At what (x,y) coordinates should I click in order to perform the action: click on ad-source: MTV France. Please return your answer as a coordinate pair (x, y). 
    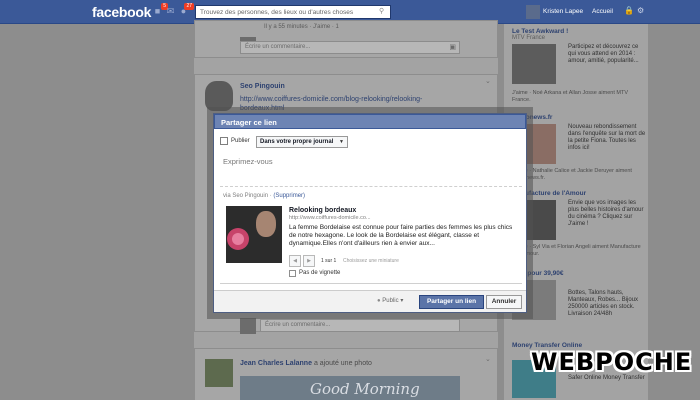
    Looking at the image, I should click on (529, 38).